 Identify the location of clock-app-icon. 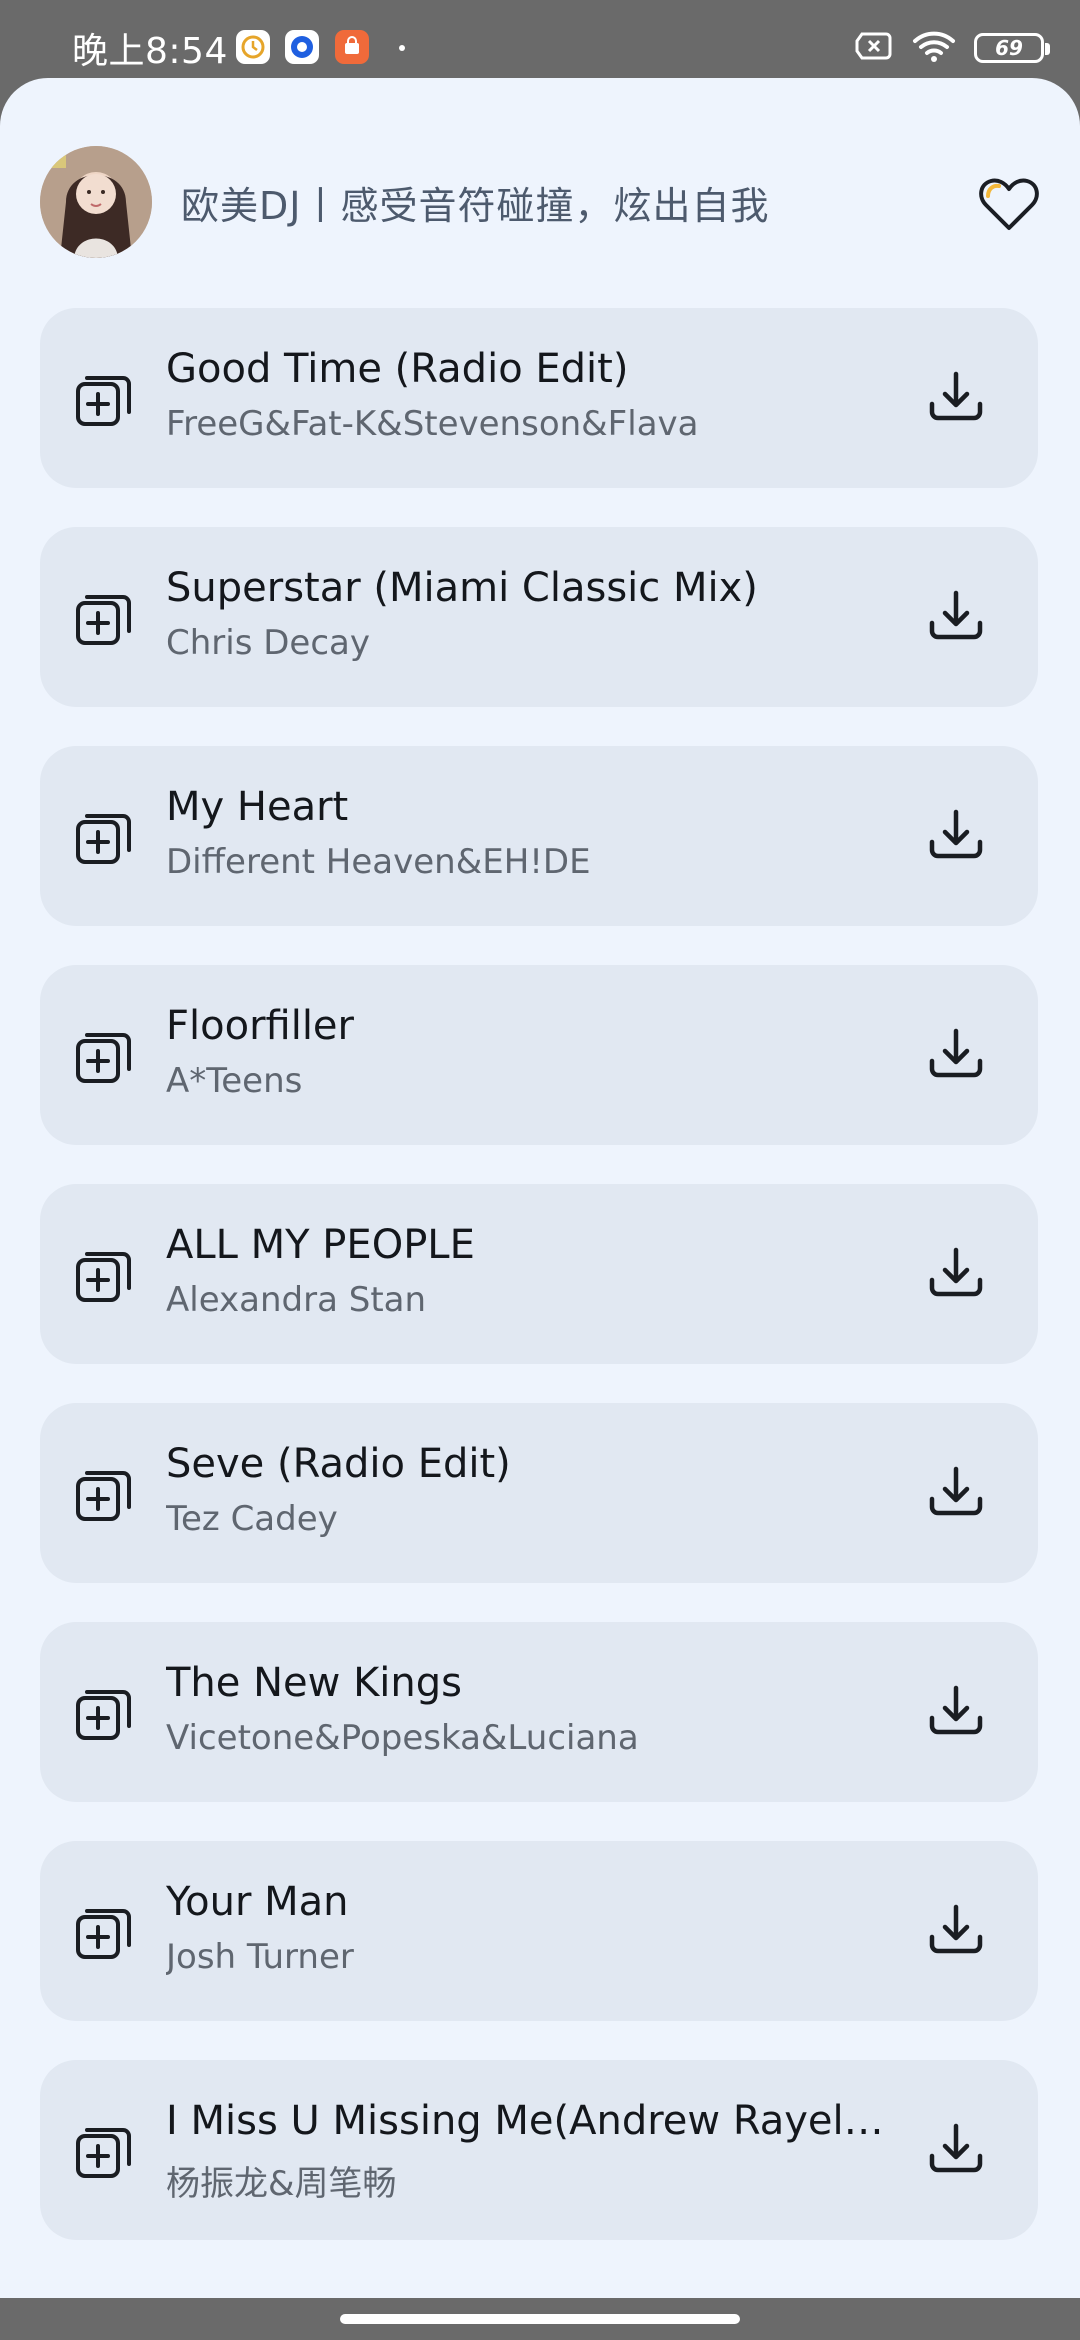
(253, 47).